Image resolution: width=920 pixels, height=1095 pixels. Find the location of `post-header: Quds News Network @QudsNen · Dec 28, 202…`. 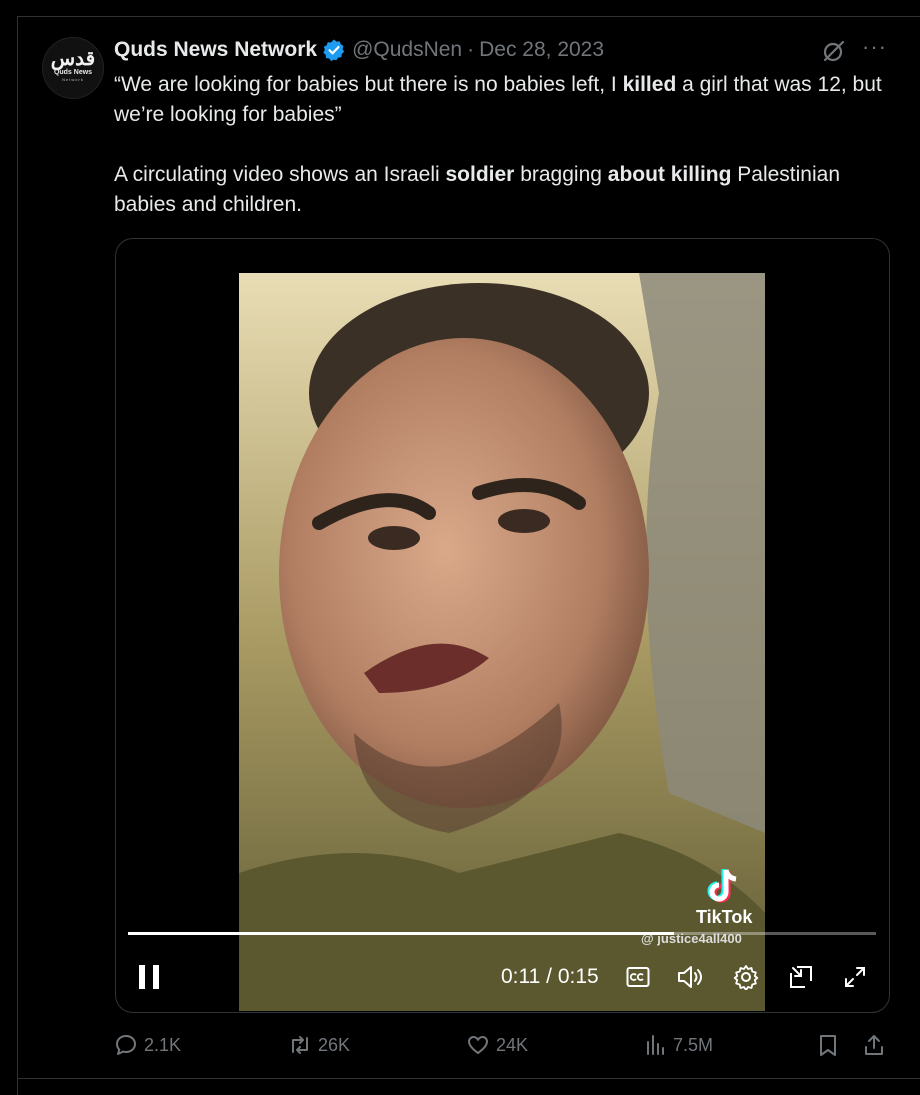

post-header: Quds News Network @QudsNen · Dec 28, 202… is located at coordinates (359, 50).